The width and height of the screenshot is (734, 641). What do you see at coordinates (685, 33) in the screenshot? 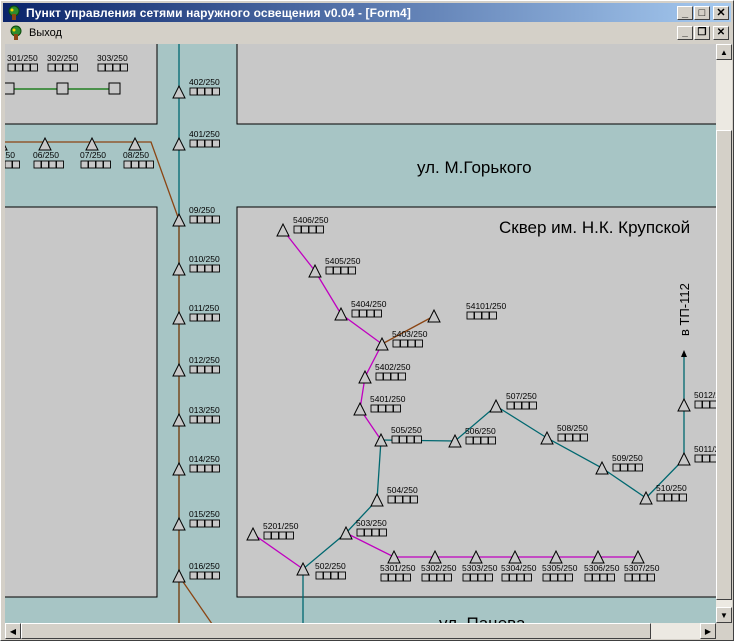
I see `mdi-minimize-button: _` at bounding box center [685, 33].